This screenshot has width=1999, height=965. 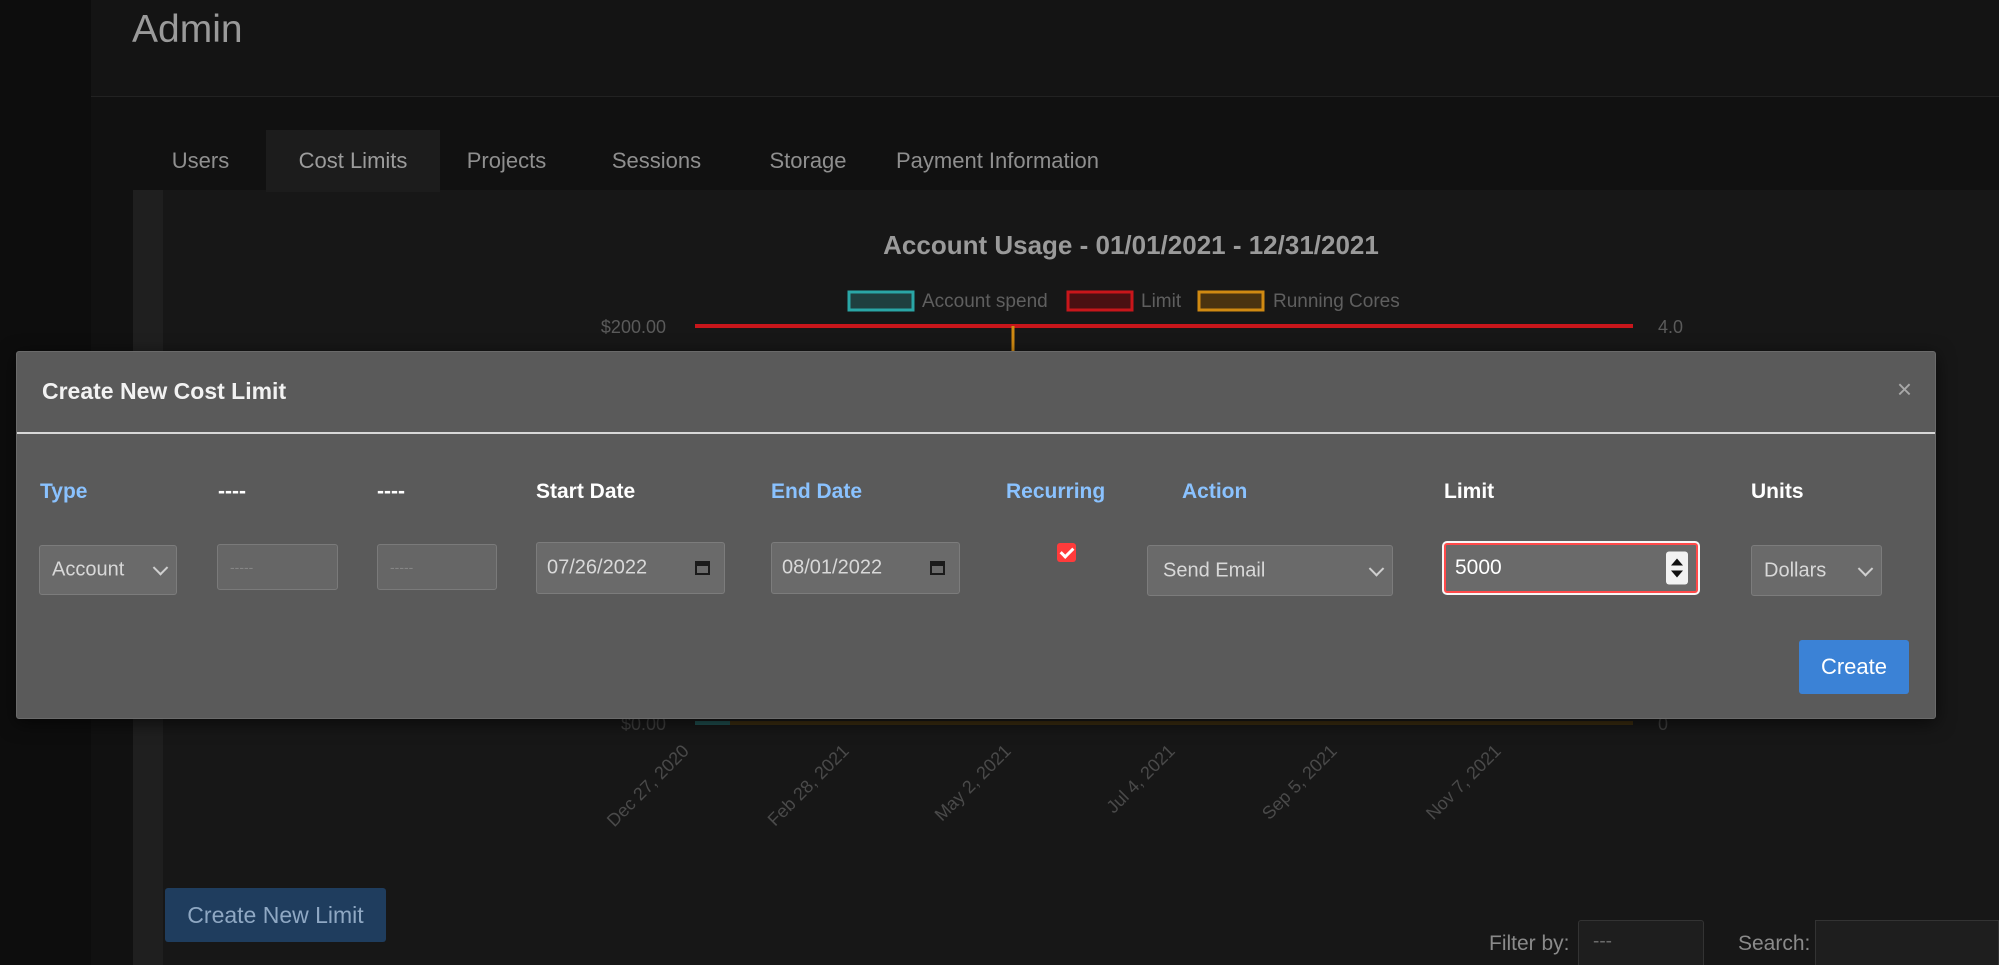 What do you see at coordinates (1677, 574) in the screenshot?
I see `stepper-down-icon` at bounding box center [1677, 574].